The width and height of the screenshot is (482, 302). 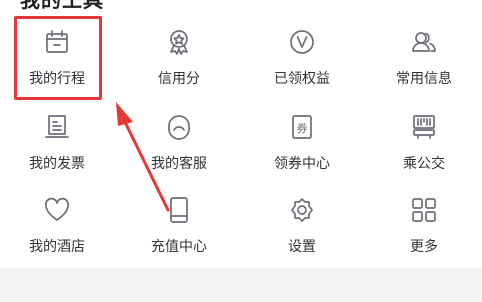 I want to click on tool-label: 更多, so click(x=424, y=247).